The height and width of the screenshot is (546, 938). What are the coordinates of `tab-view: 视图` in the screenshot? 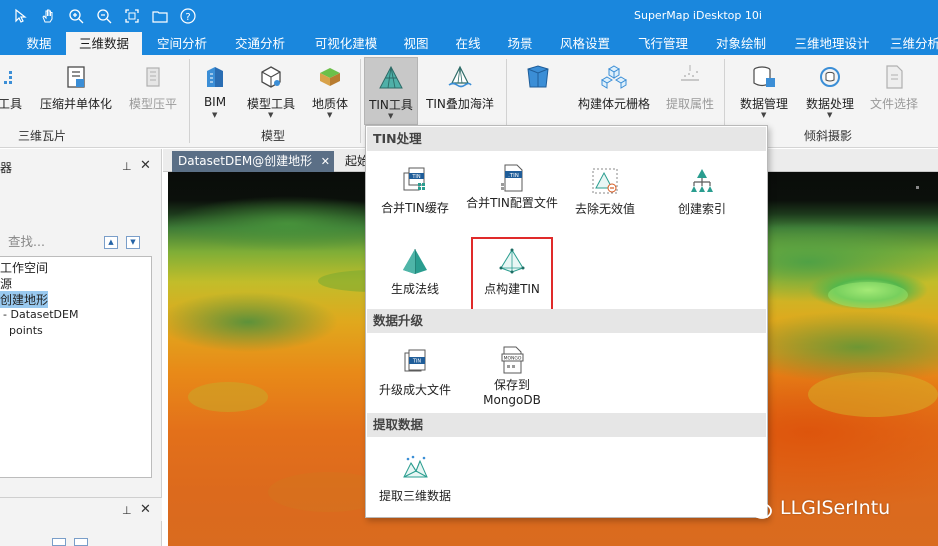 It's located at (416, 43).